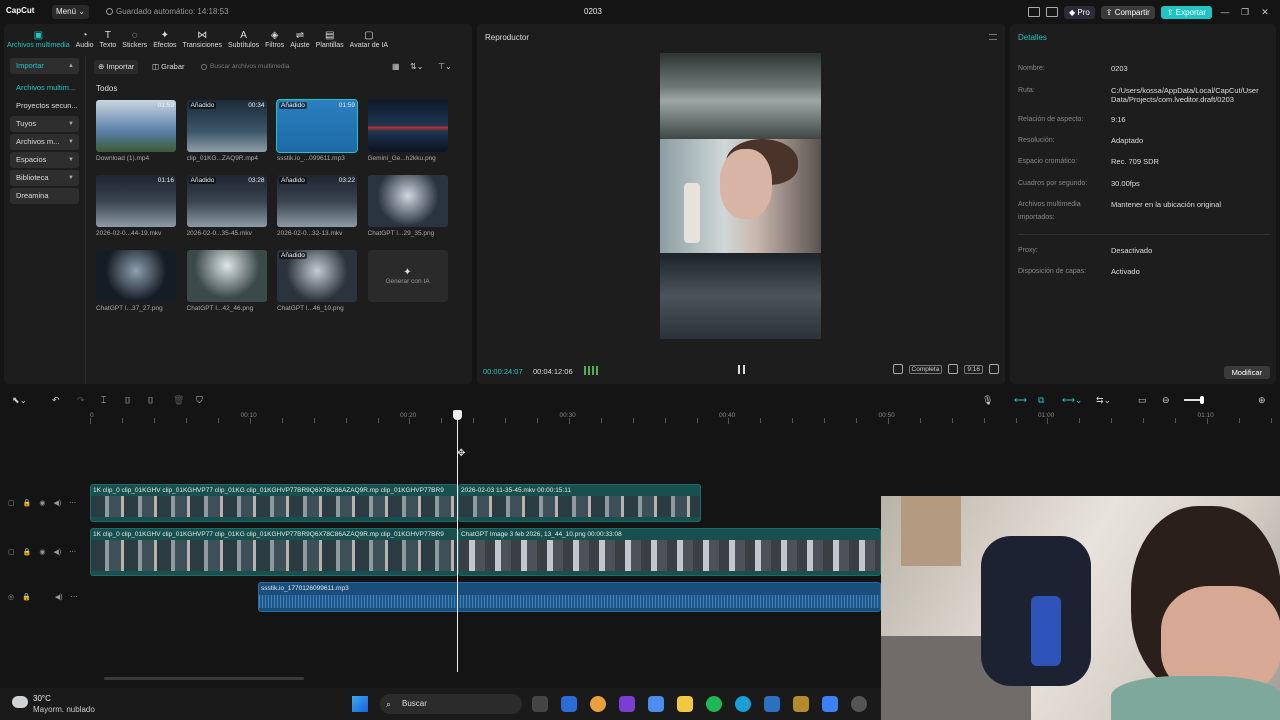  What do you see at coordinates (445, 66) in the screenshot?
I see `filter-icon: ⊤⌄` at bounding box center [445, 66].